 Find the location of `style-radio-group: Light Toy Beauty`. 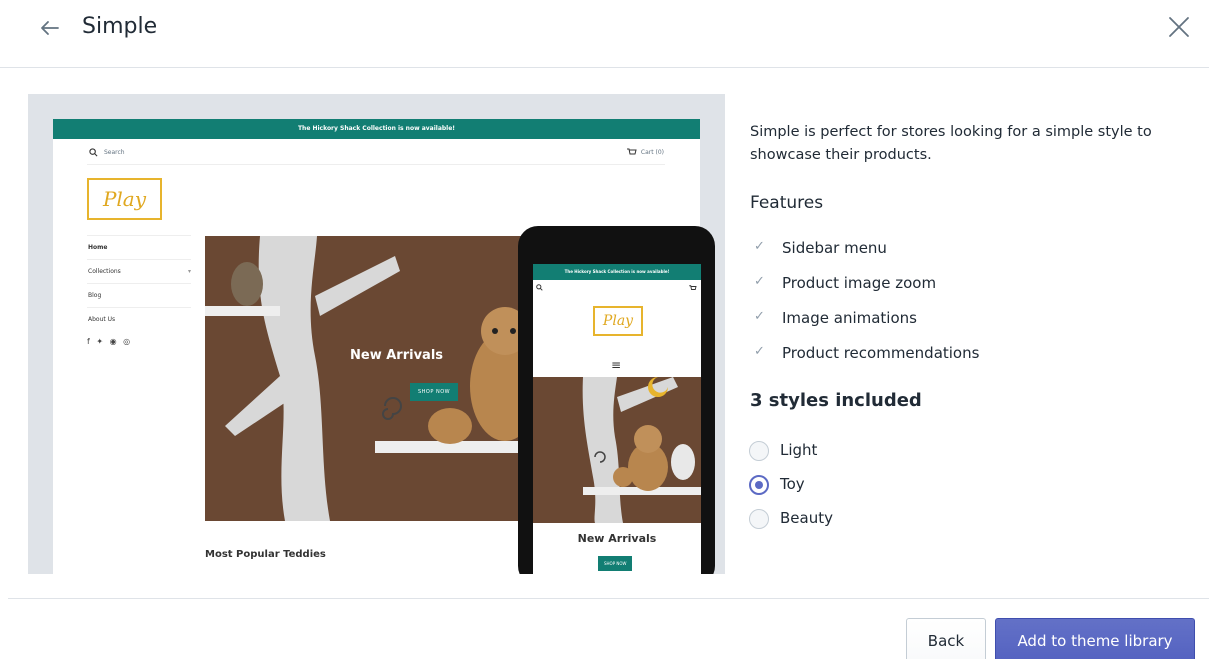

style-radio-group: Light Toy Beauty is located at coordinates (791, 492).